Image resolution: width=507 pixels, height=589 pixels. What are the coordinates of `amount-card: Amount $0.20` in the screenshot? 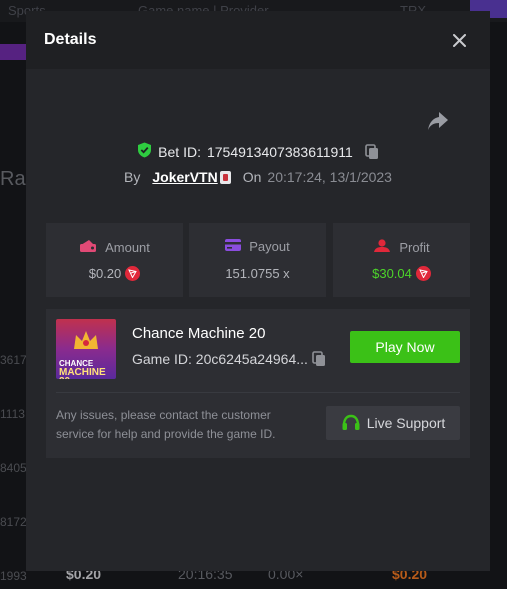 It's located at (114, 260).